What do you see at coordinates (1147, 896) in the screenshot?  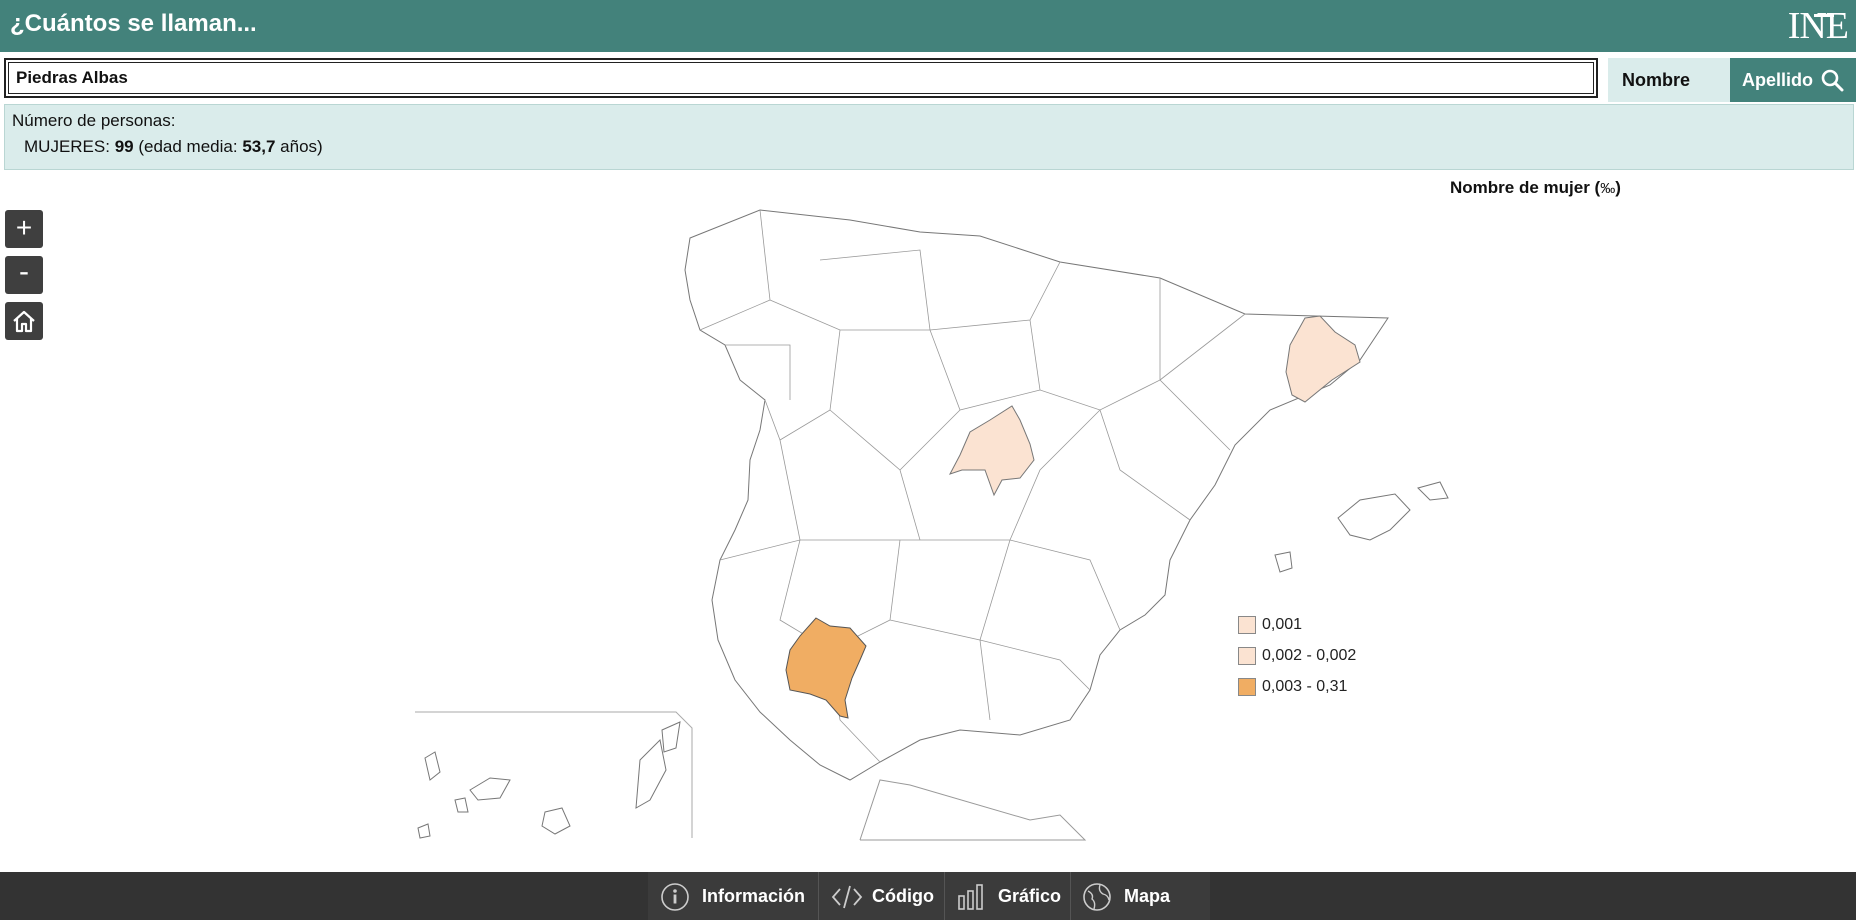 I see `footer-label-mapa: Mapa` at bounding box center [1147, 896].